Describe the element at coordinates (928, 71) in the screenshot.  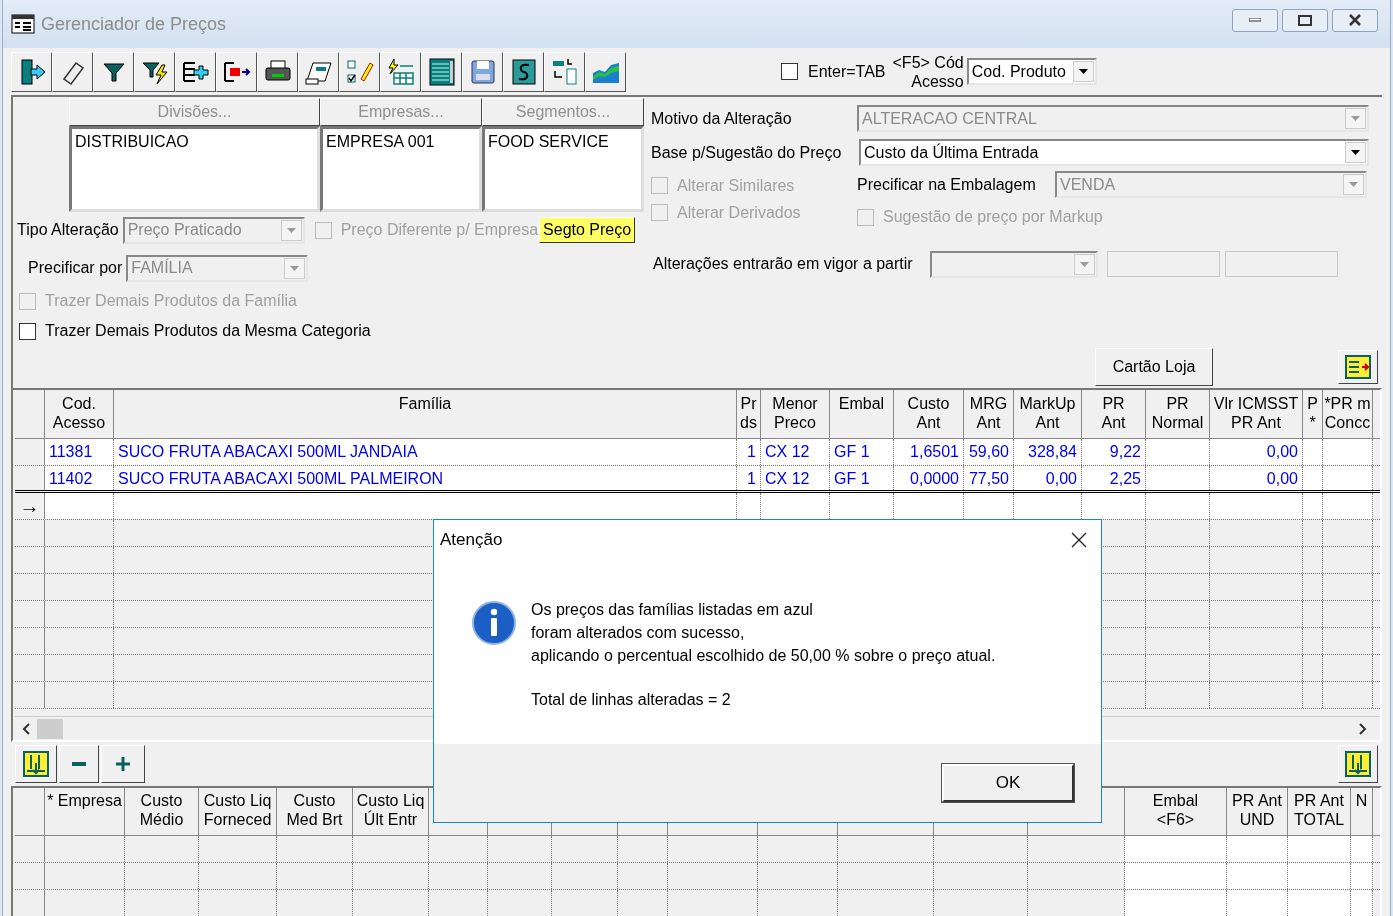
I see `field-label: <F5> Cód Acesso` at that location.